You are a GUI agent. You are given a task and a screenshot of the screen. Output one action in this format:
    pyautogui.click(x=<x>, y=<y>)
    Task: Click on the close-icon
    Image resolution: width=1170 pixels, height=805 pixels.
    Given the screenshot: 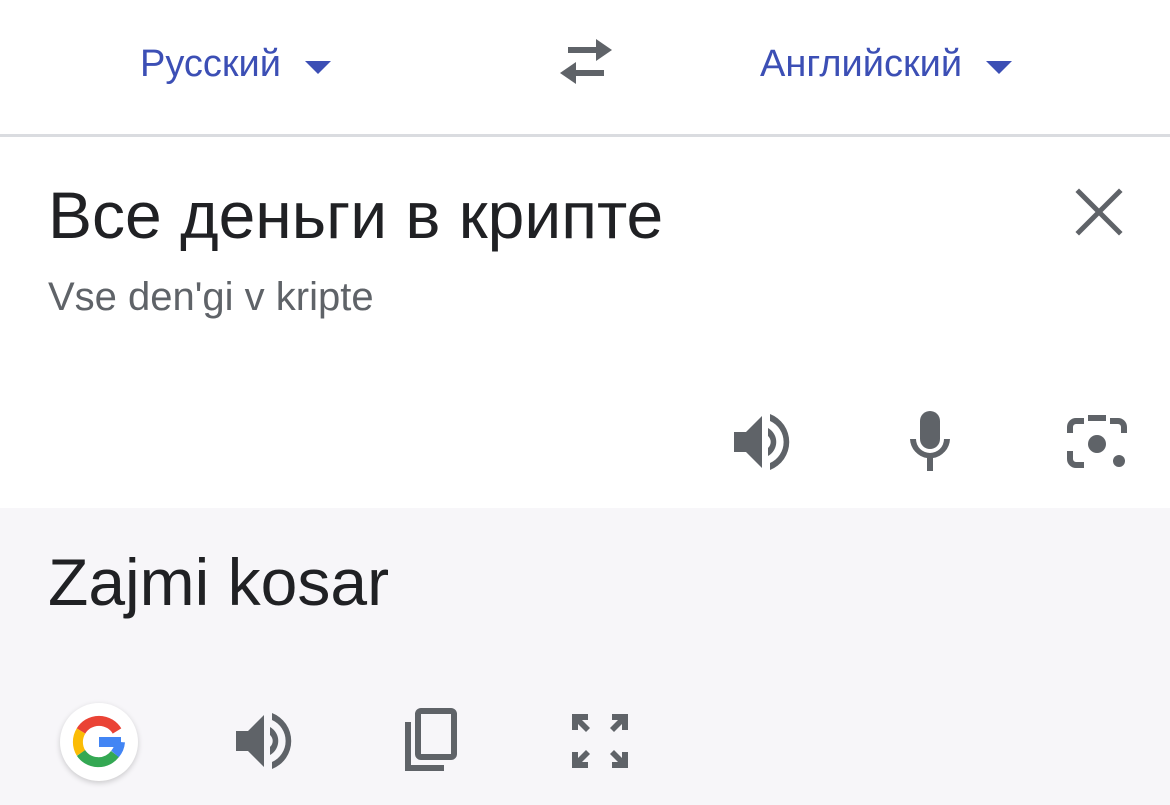 What is the action you would take?
    pyautogui.click(x=1099, y=212)
    